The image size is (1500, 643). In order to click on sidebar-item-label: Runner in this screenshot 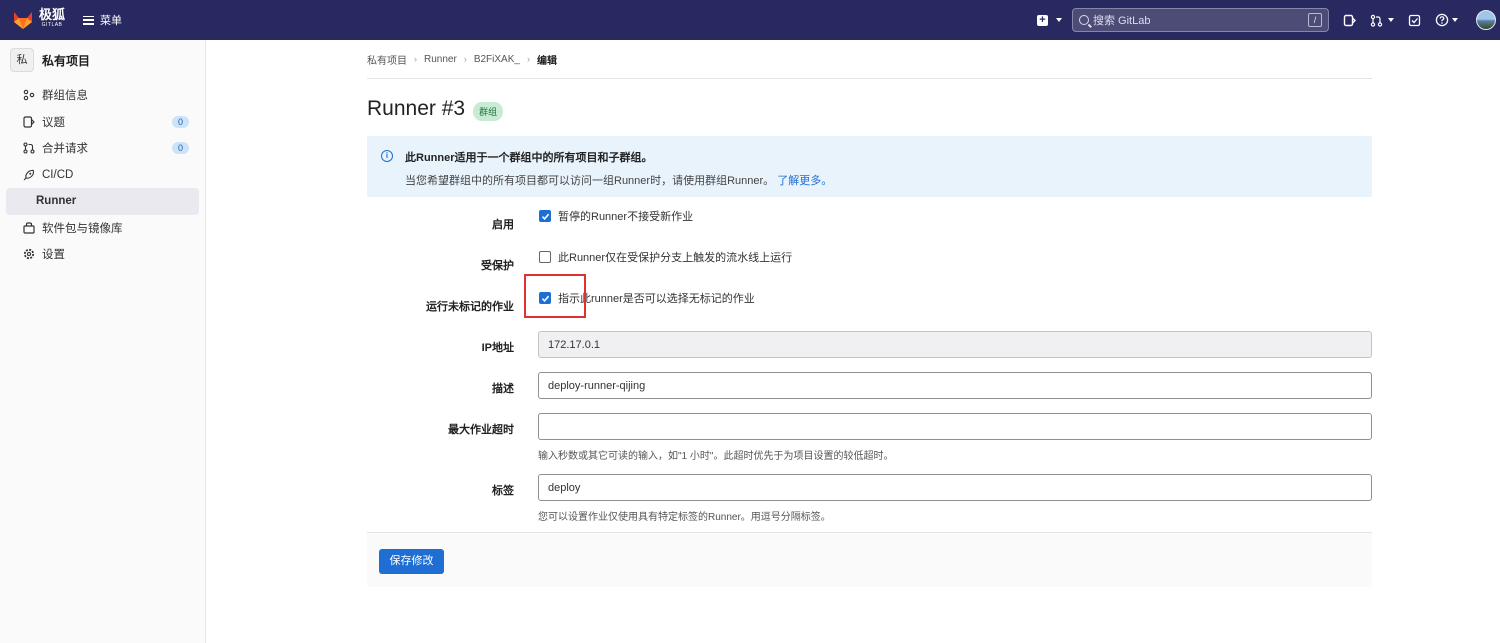, I will do `click(56, 201)`.